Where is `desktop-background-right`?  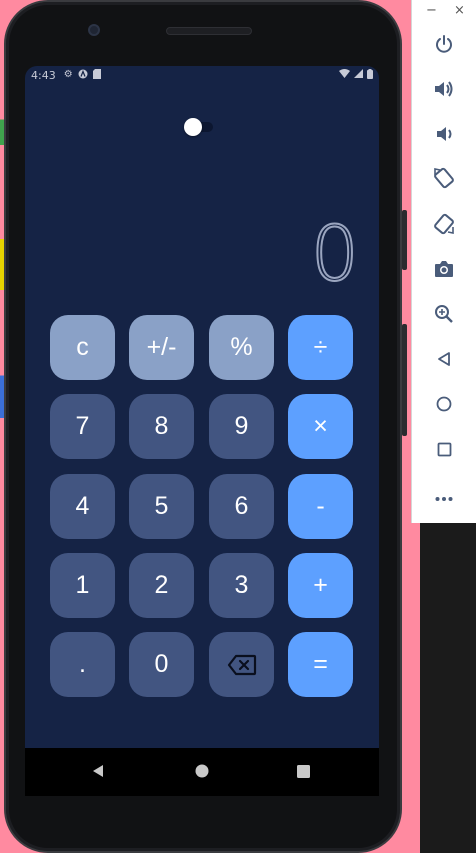
desktop-background-right is located at coordinates (448, 688).